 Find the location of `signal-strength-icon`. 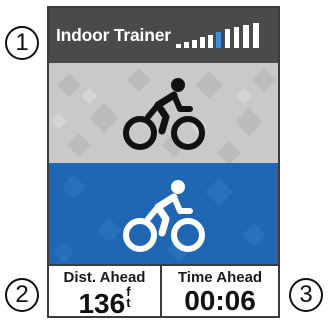

signal-strength-icon is located at coordinates (217, 35).